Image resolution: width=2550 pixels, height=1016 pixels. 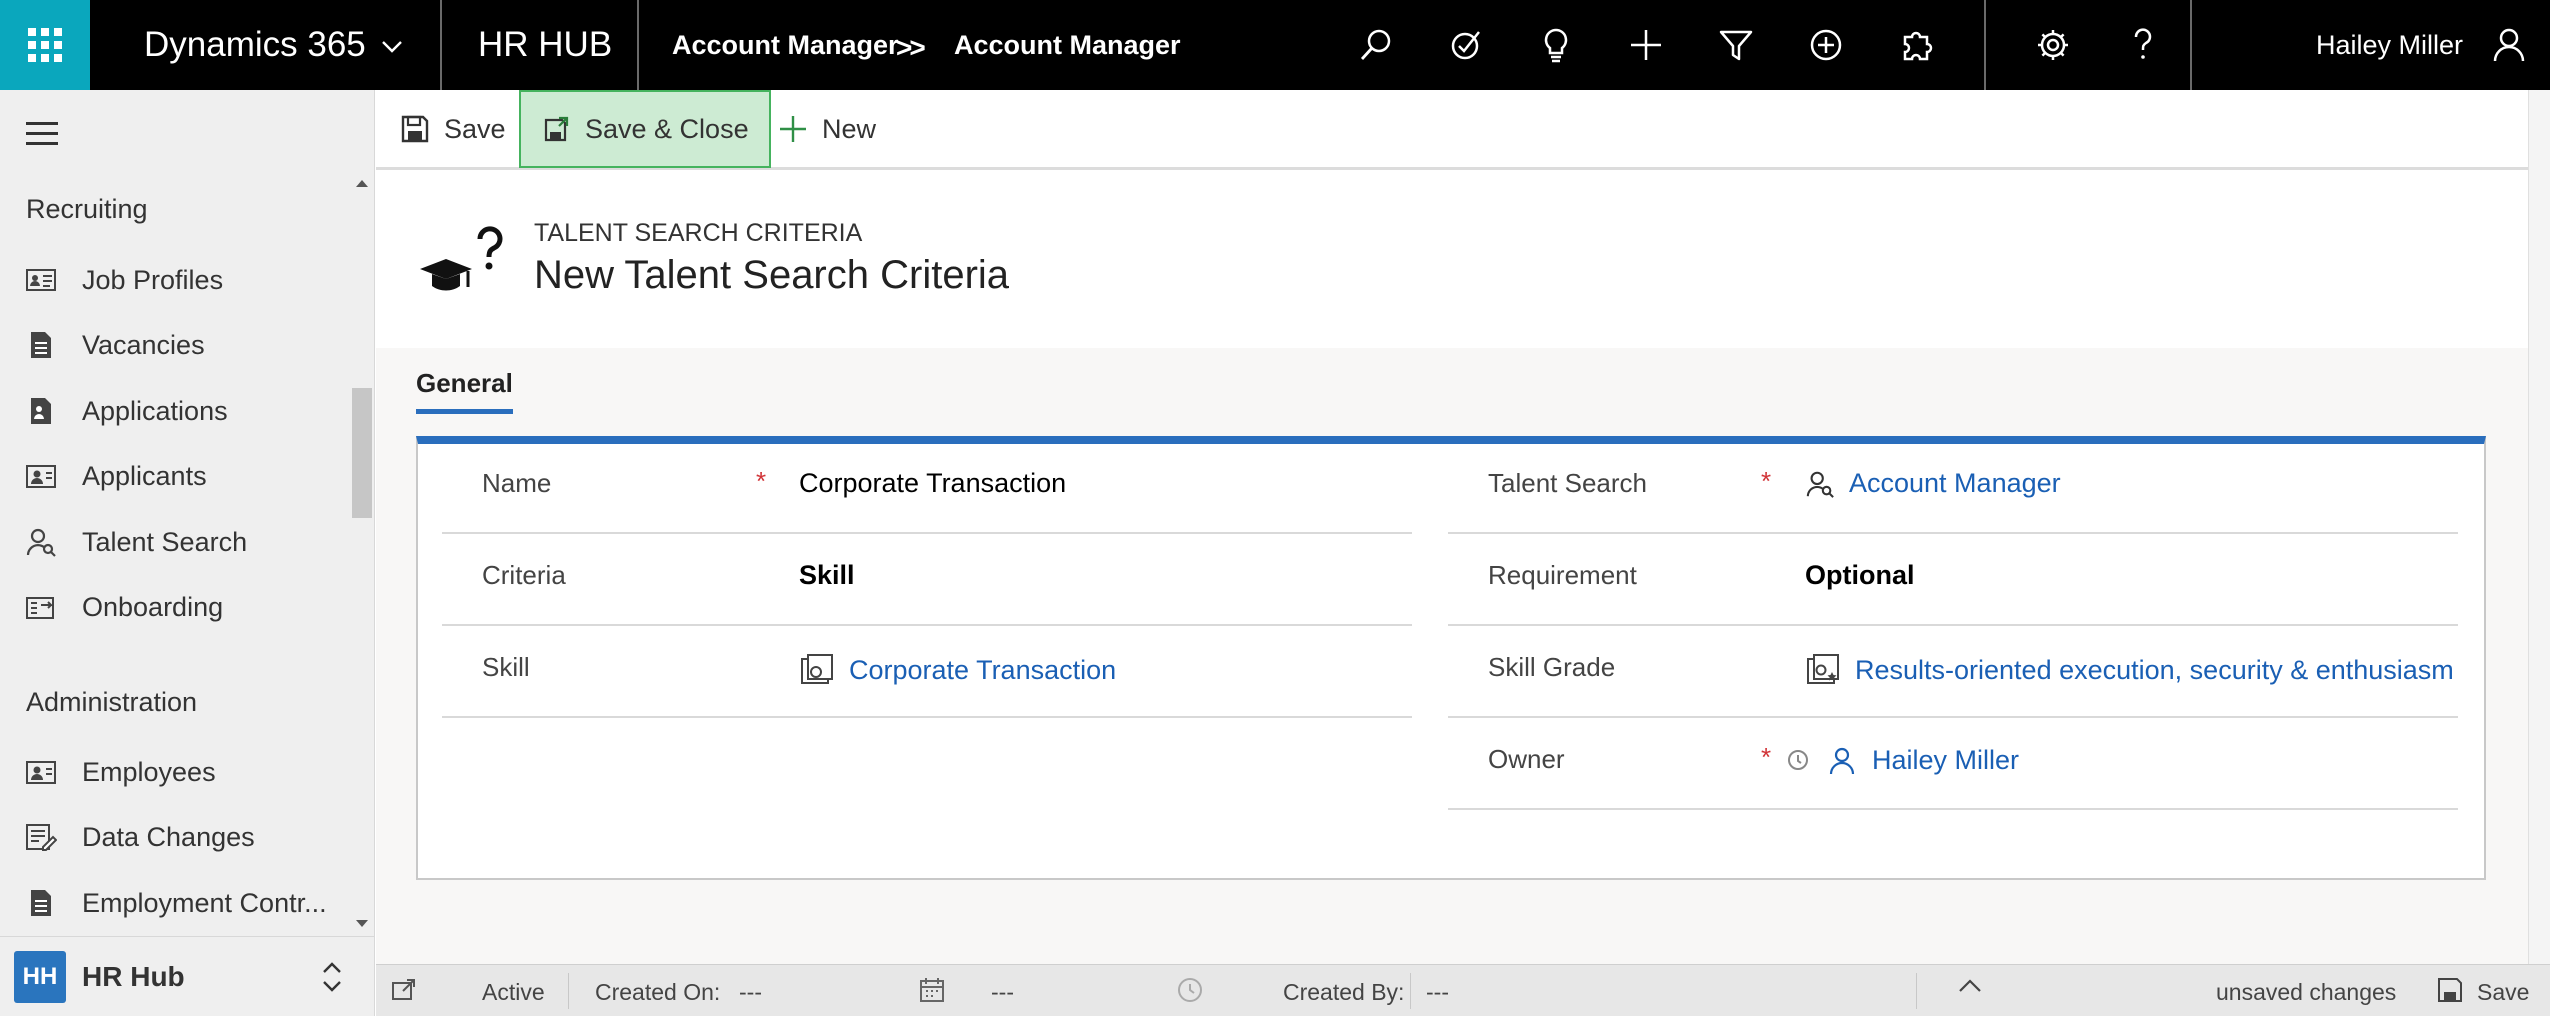 What do you see at coordinates (983, 669) in the screenshot?
I see `skill-lookup-text: Corporate Transaction` at bounding box center [983, 669].